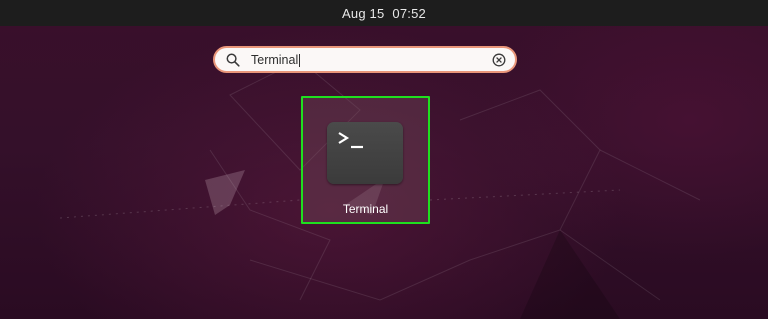 The height and width of the screenshot is (319, 768). I want to click on clear-icon, so click(499, 60).